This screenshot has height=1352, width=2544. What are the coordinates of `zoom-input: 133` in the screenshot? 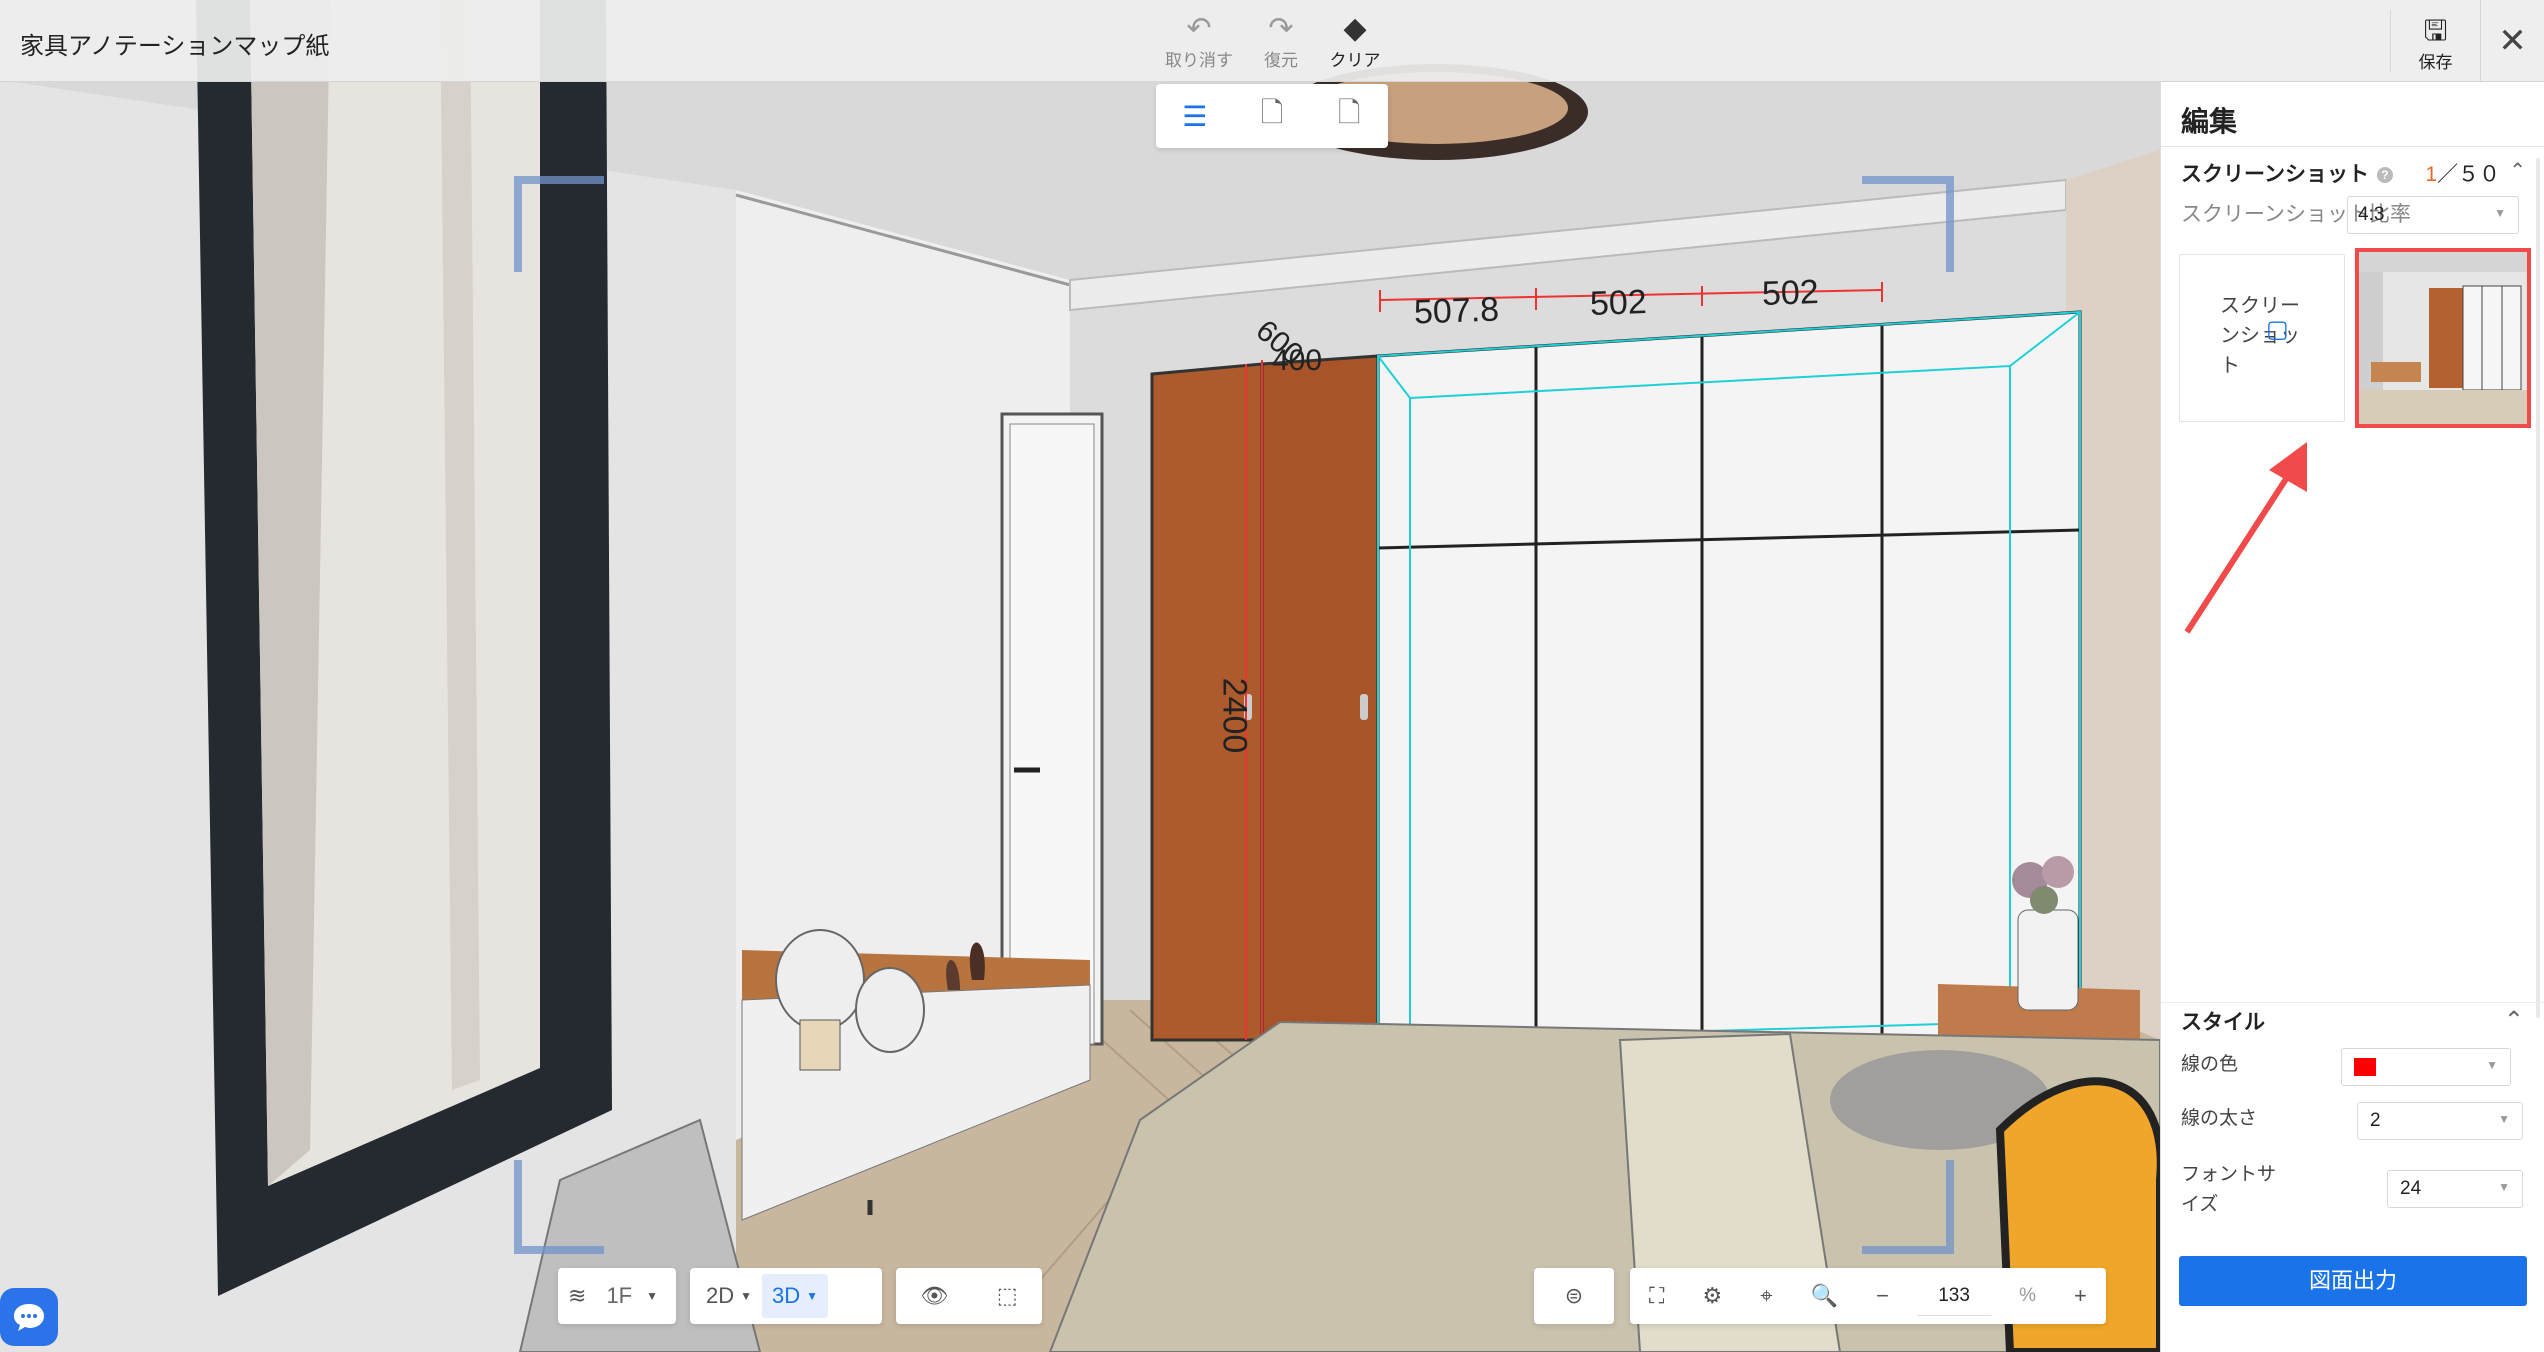 It's located at (1954, 1296).